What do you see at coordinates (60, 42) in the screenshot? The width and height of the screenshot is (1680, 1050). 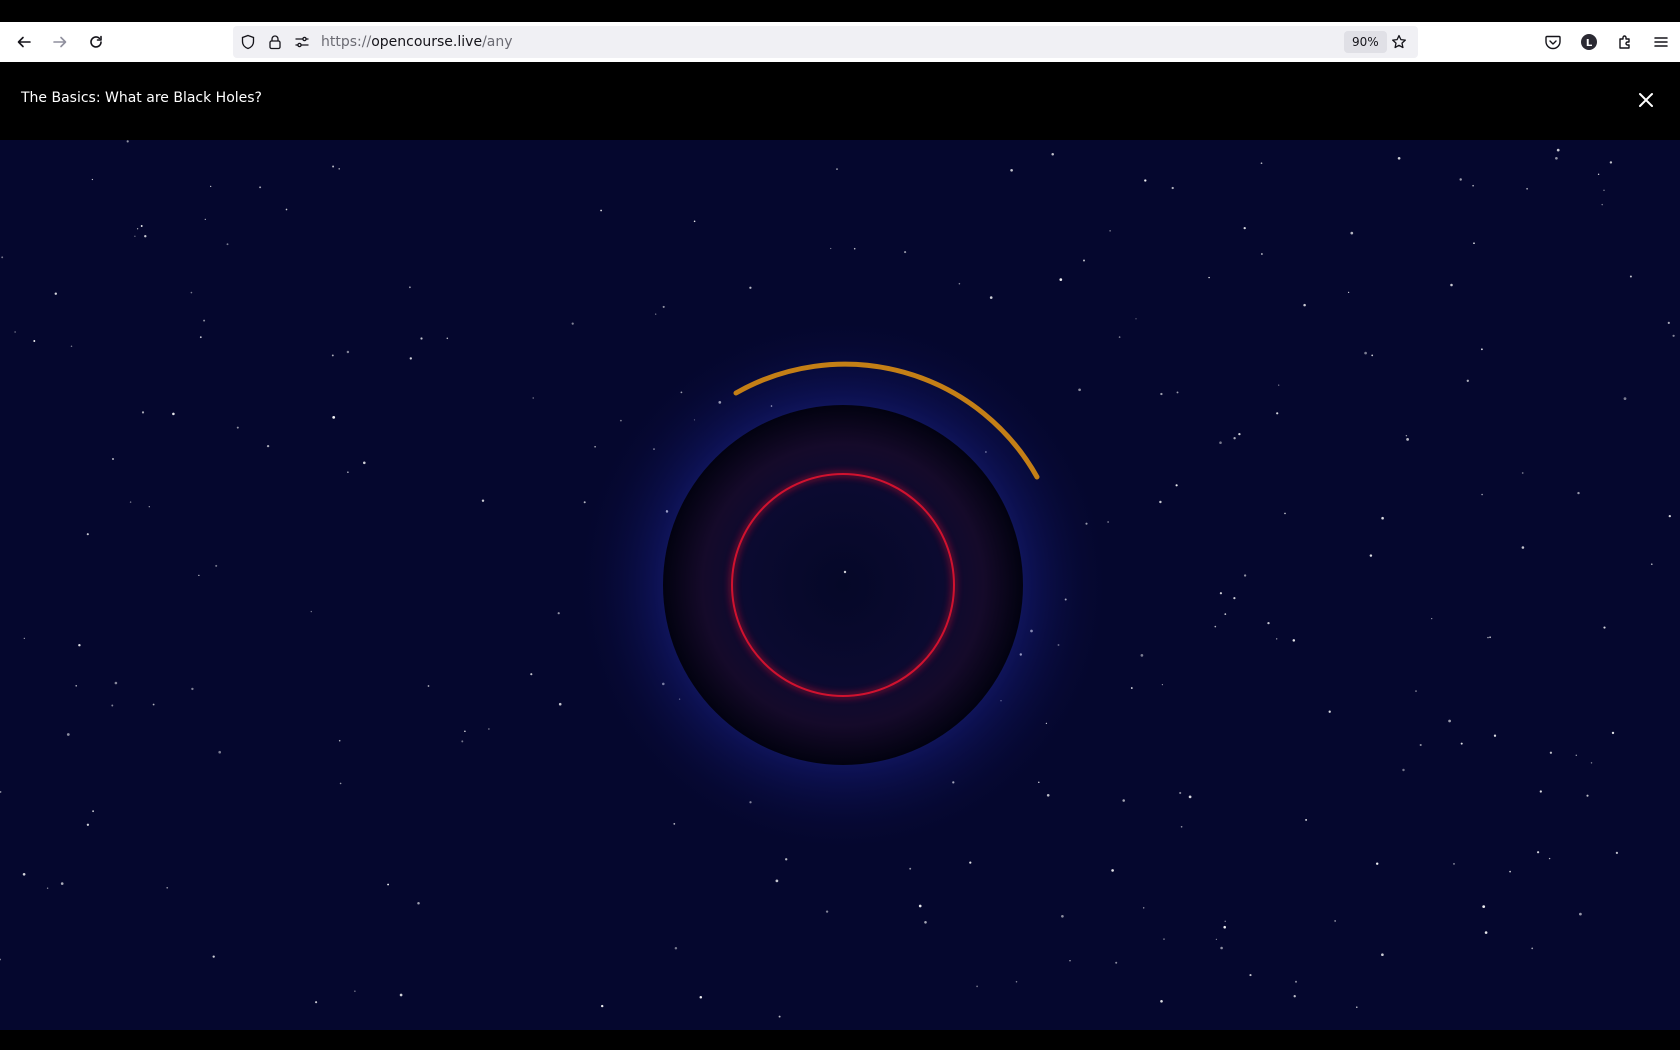 I see `forward-button` at bounding box center [60, 42].